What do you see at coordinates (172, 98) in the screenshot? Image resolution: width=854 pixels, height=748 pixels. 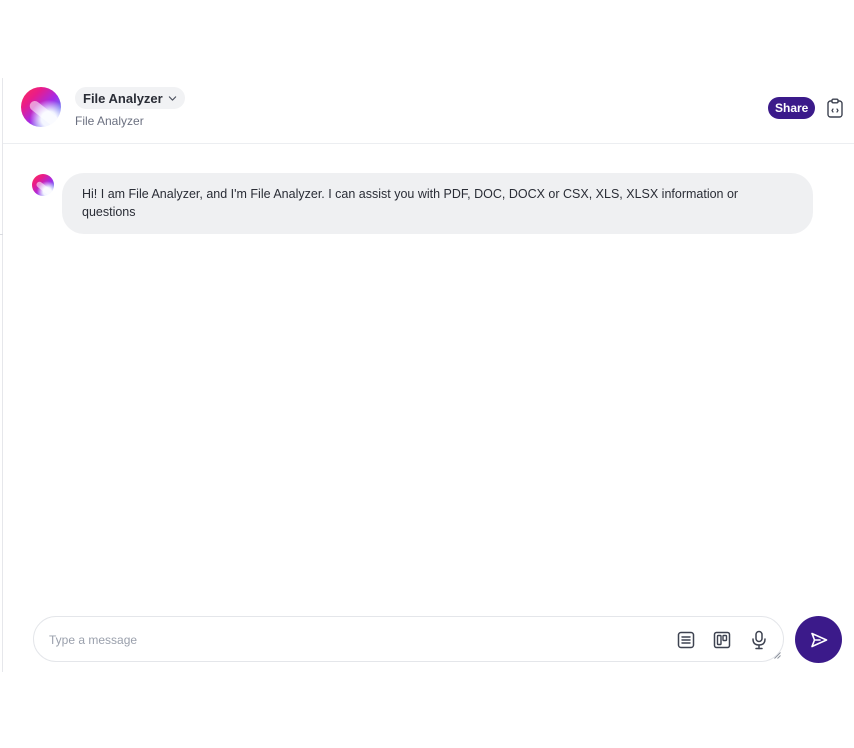 I see `chevron-down-icon` at bounding box center [172, 98].